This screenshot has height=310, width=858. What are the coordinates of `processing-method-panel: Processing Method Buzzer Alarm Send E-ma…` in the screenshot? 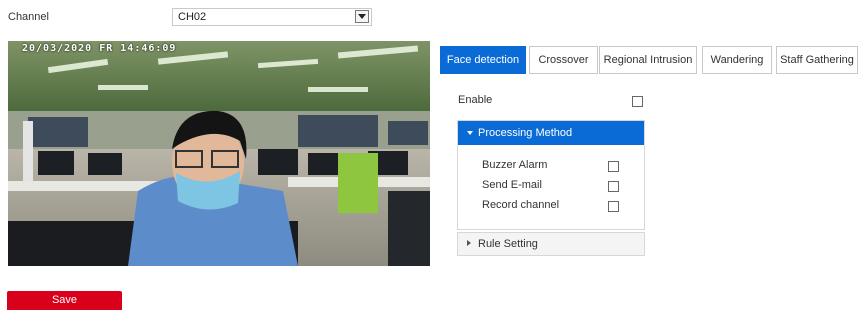 It's located at (551, 175).